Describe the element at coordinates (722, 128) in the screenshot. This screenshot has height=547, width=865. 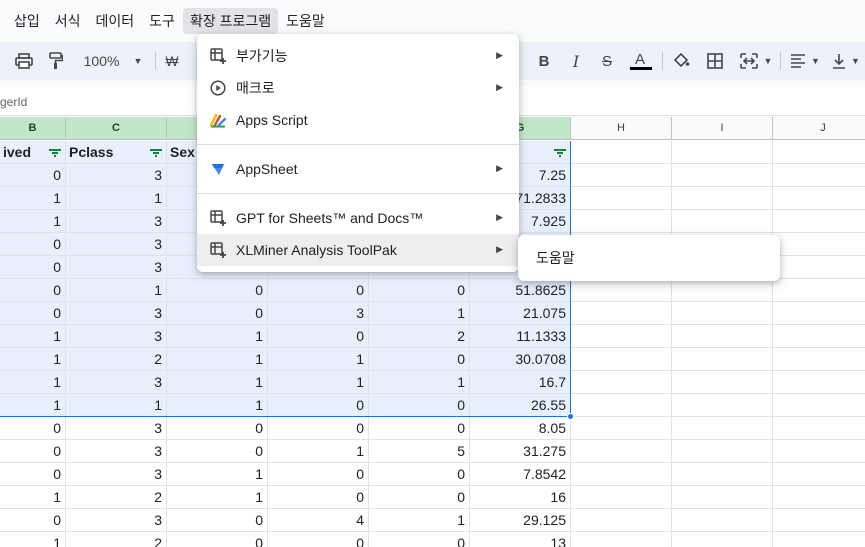
I see `column-header: I` at that location.